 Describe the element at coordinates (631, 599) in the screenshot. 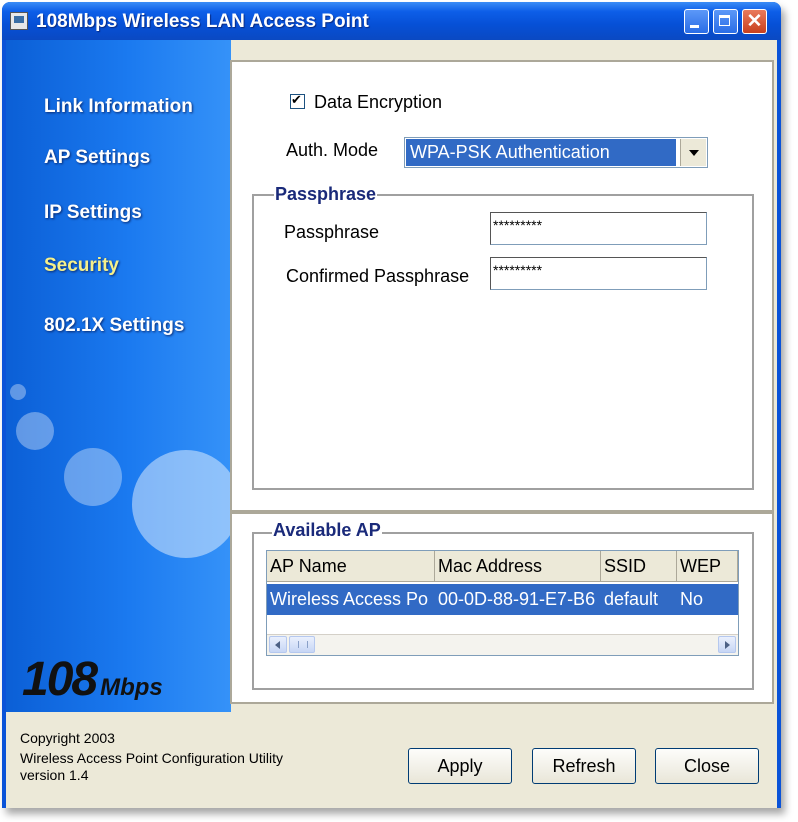

I see `cell-ssid: default` at that location.